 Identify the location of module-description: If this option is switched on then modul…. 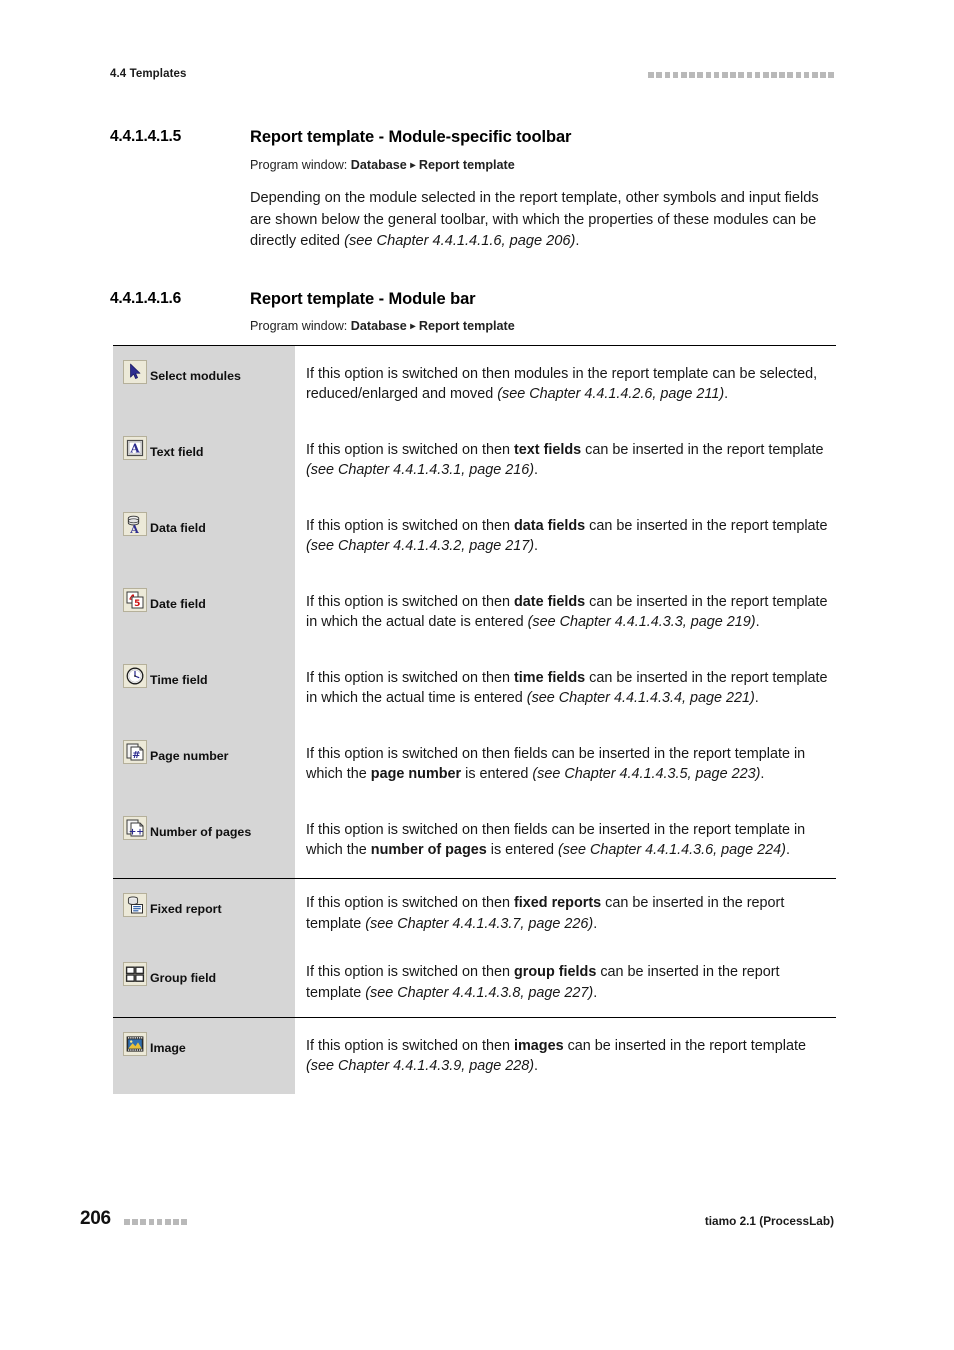
(569, 384).